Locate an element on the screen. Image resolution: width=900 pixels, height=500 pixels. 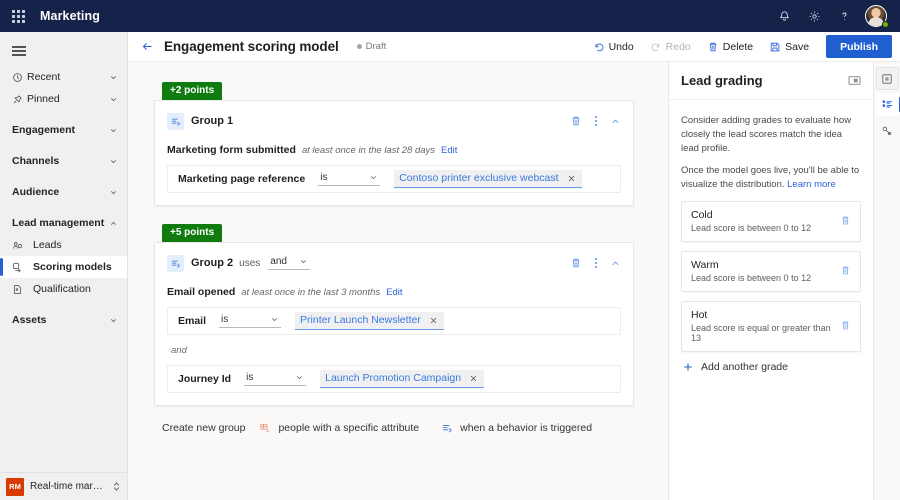
condition-value-pill: Printer Launch Newsletter is located at coordinates (369, 321).